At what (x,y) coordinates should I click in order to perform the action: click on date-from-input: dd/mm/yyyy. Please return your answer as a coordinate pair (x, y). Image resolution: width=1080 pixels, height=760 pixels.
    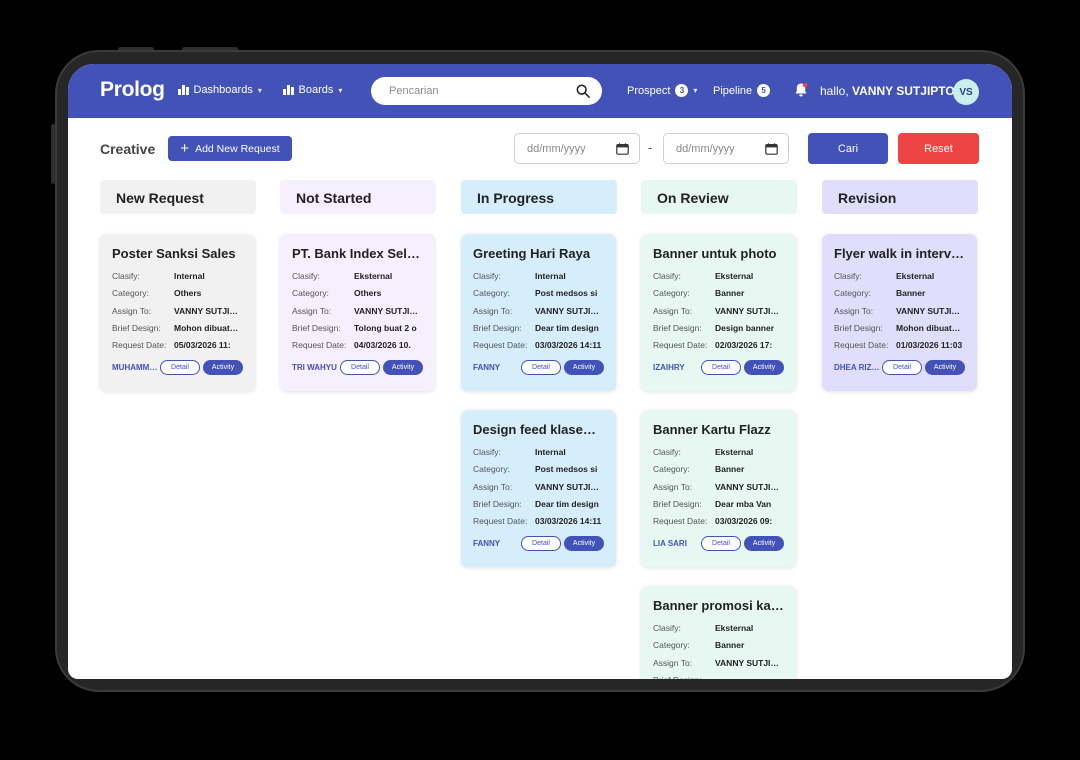
    Looking at the image, I should click on (577, 148).